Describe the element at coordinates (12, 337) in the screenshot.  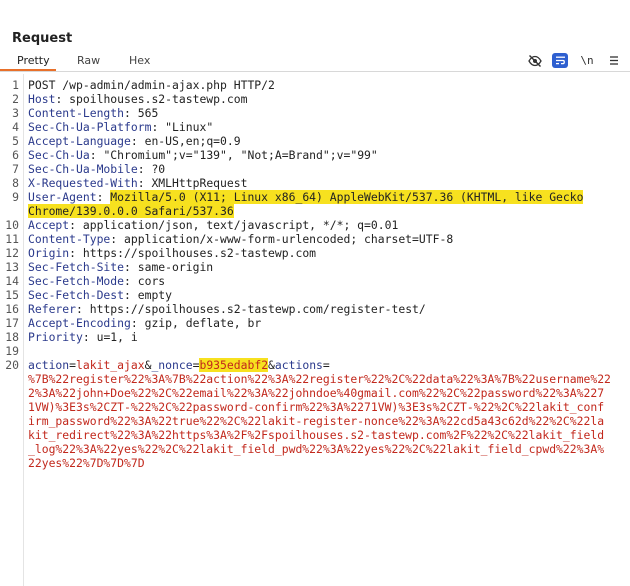
I see `line-number: 18` at that location.